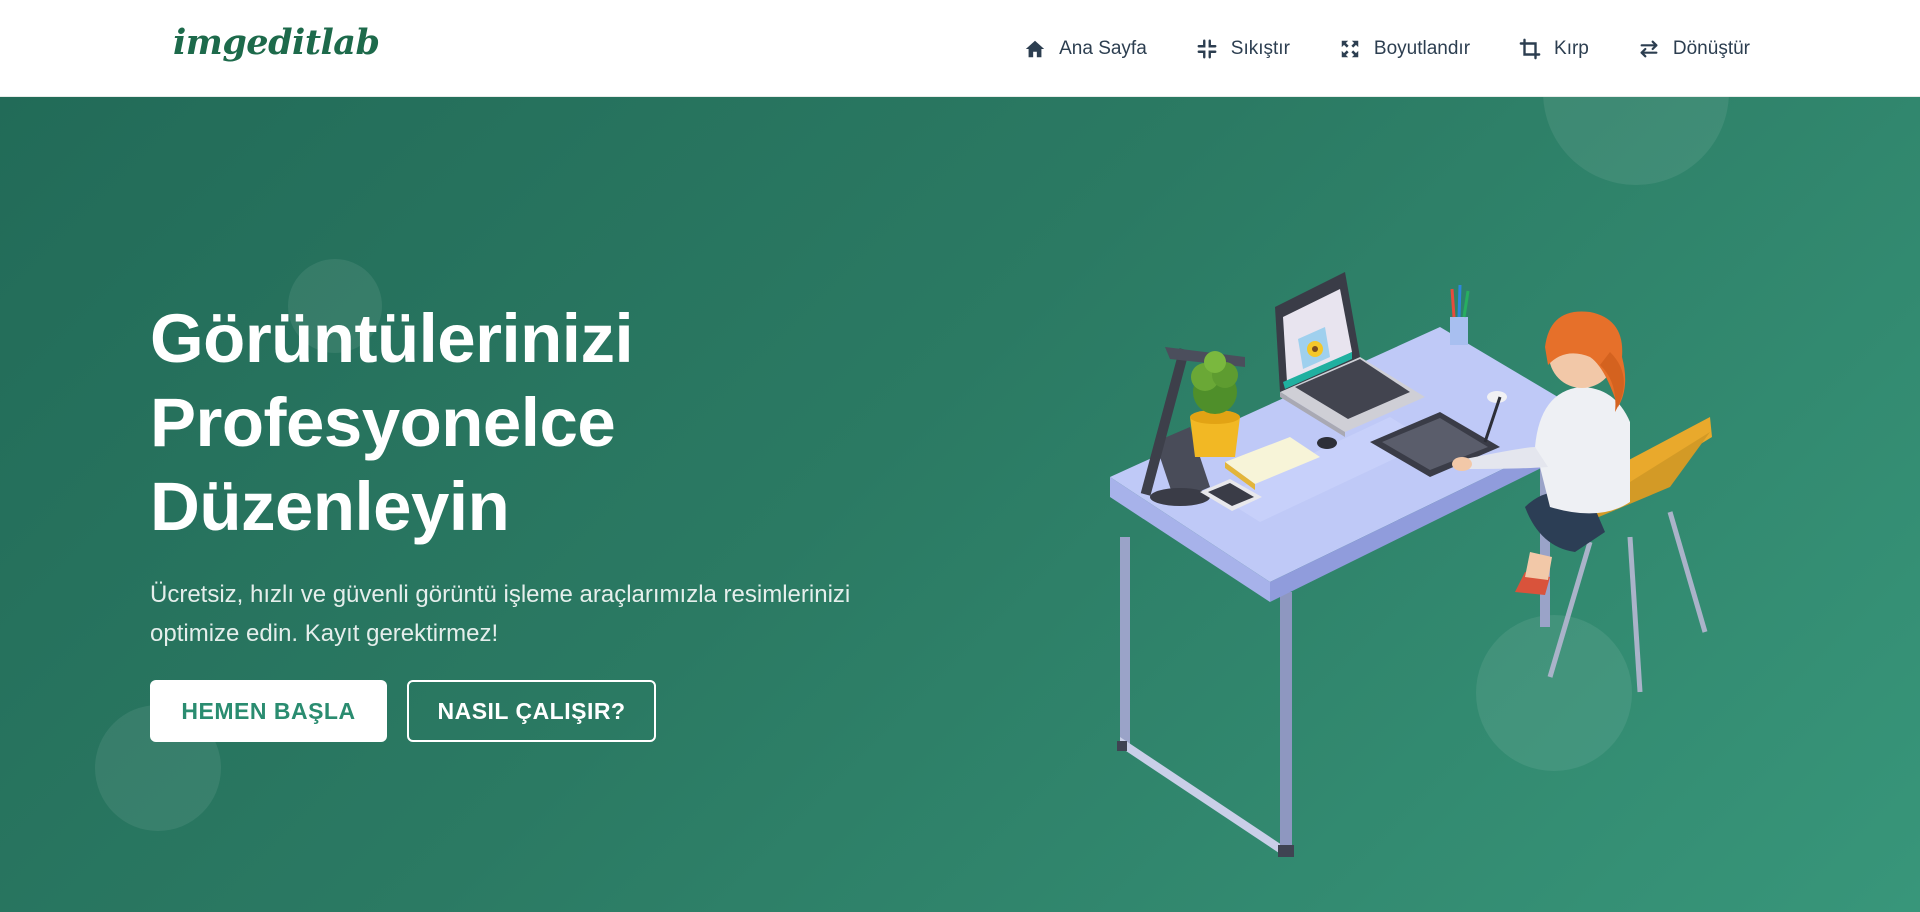 This screenshot has width=1920, height=912. Describe the element at coordinates (1530, 49) in the screenshot. I see `crop-icon` at that location.